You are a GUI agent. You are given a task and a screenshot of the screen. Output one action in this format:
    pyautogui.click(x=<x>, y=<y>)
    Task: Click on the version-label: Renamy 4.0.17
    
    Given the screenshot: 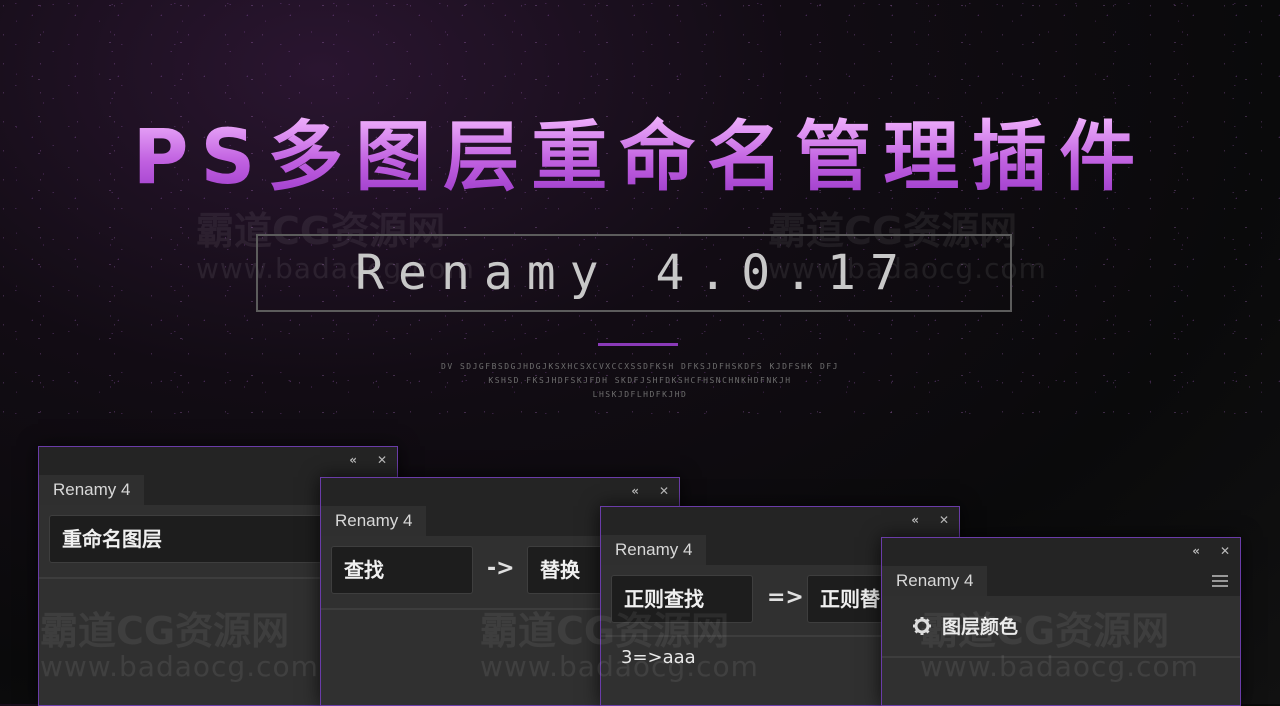 What is the action you would take?
    pyautogui.click(x=634, y=273)
    